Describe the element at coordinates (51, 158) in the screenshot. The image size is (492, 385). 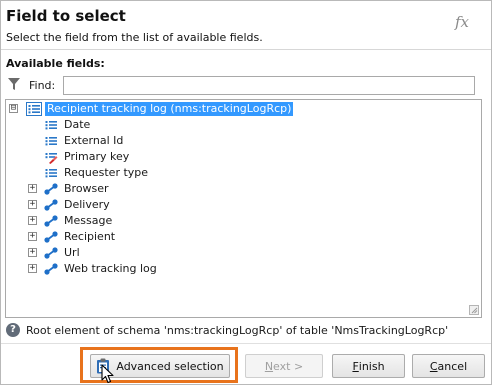
I see `primary-key-icon` at that location.